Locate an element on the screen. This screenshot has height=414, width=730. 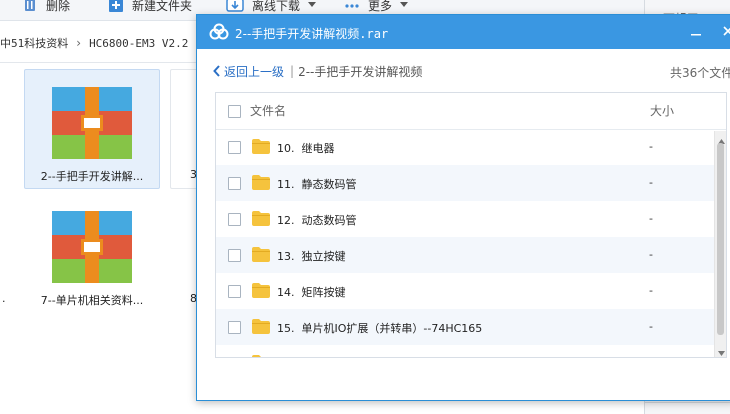
breadcrumb: 中51科技资料 › HC6800-EM3 V2.2 is located at coordinates (100, 43).